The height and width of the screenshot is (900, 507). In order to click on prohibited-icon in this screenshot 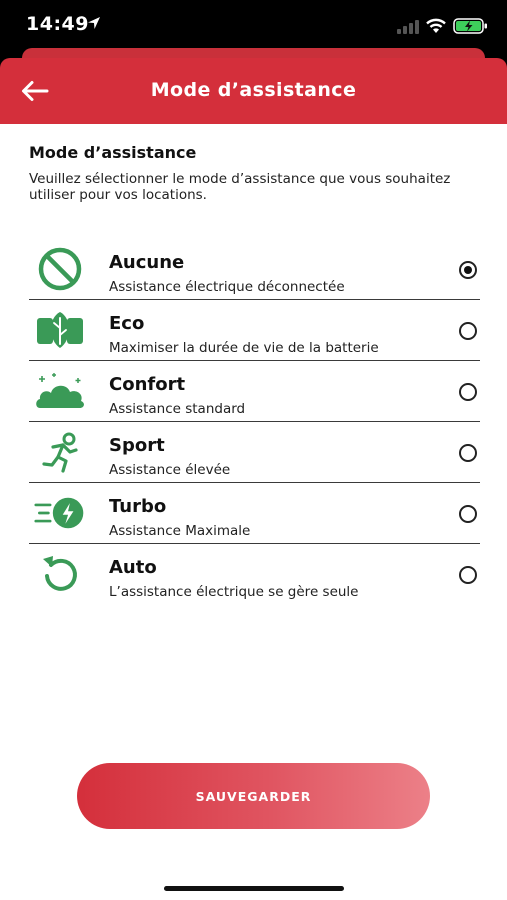, I will do `click(60, 269)`.